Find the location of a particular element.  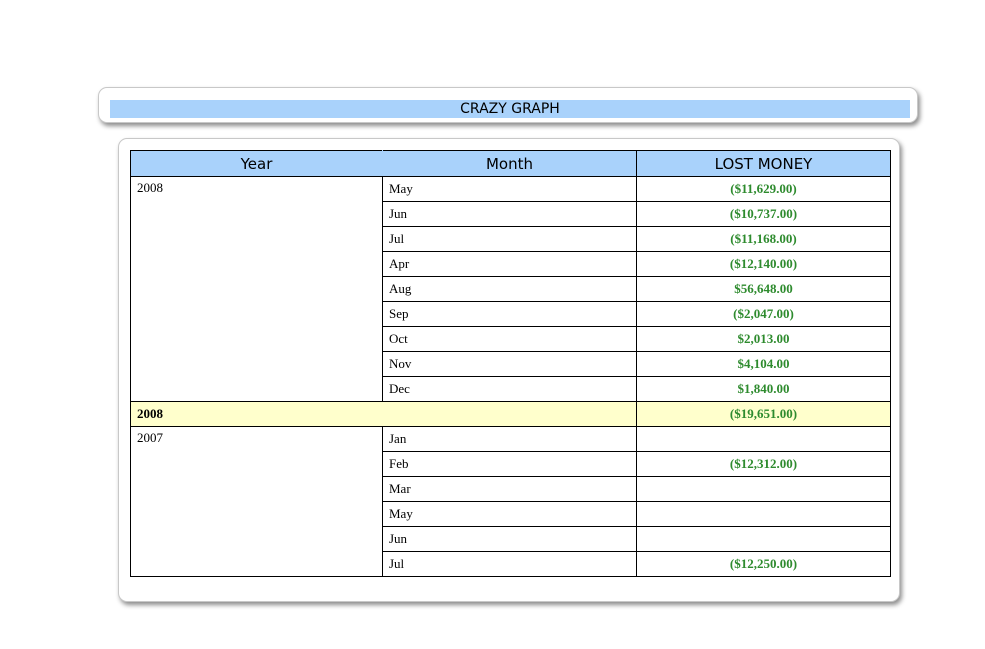

money-cell: ($12,312.00) is located at coordinates (763, 464).